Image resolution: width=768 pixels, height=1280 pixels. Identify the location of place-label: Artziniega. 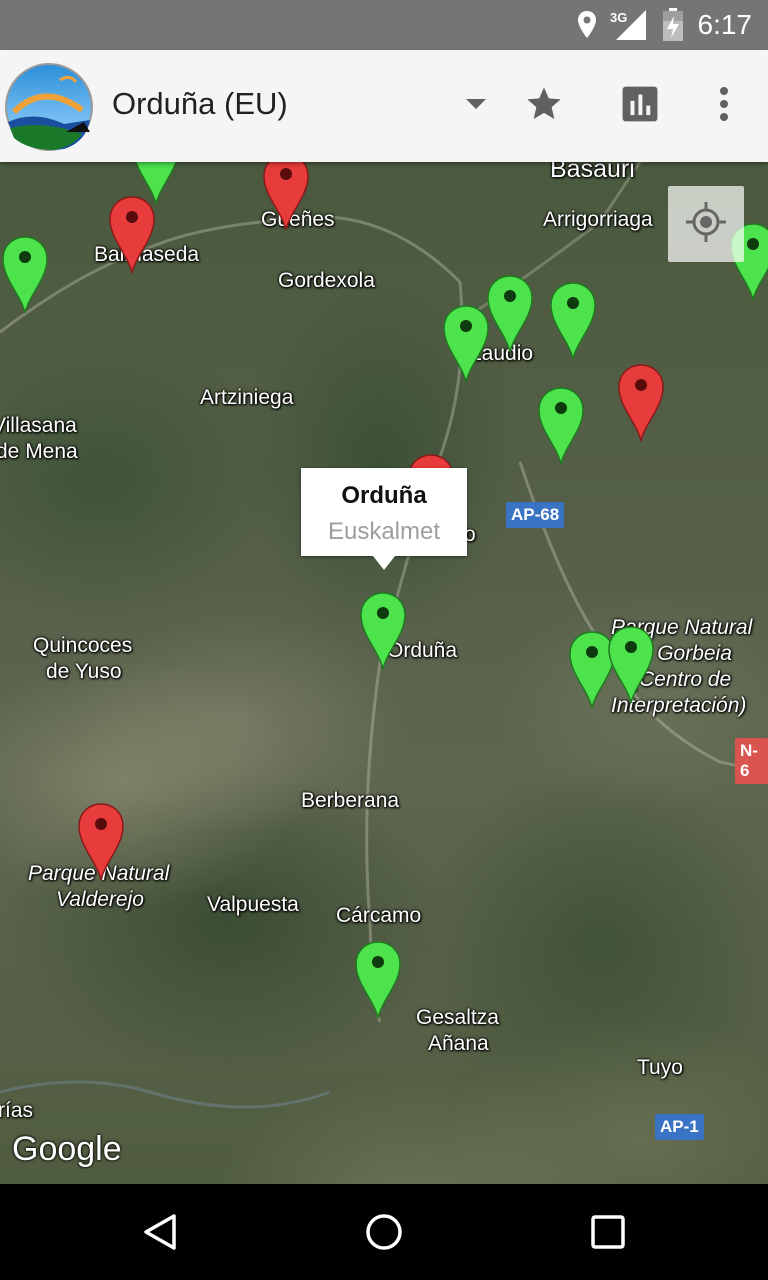
(247, 397).